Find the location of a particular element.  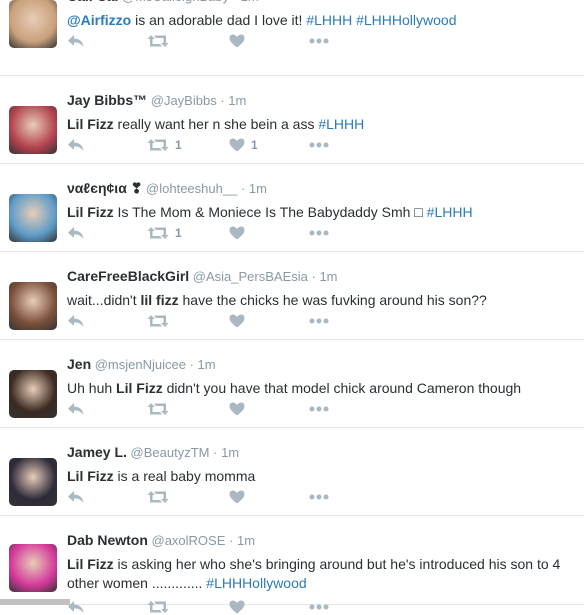

user-name: Cali Cal is located at coordinates (92, 2).